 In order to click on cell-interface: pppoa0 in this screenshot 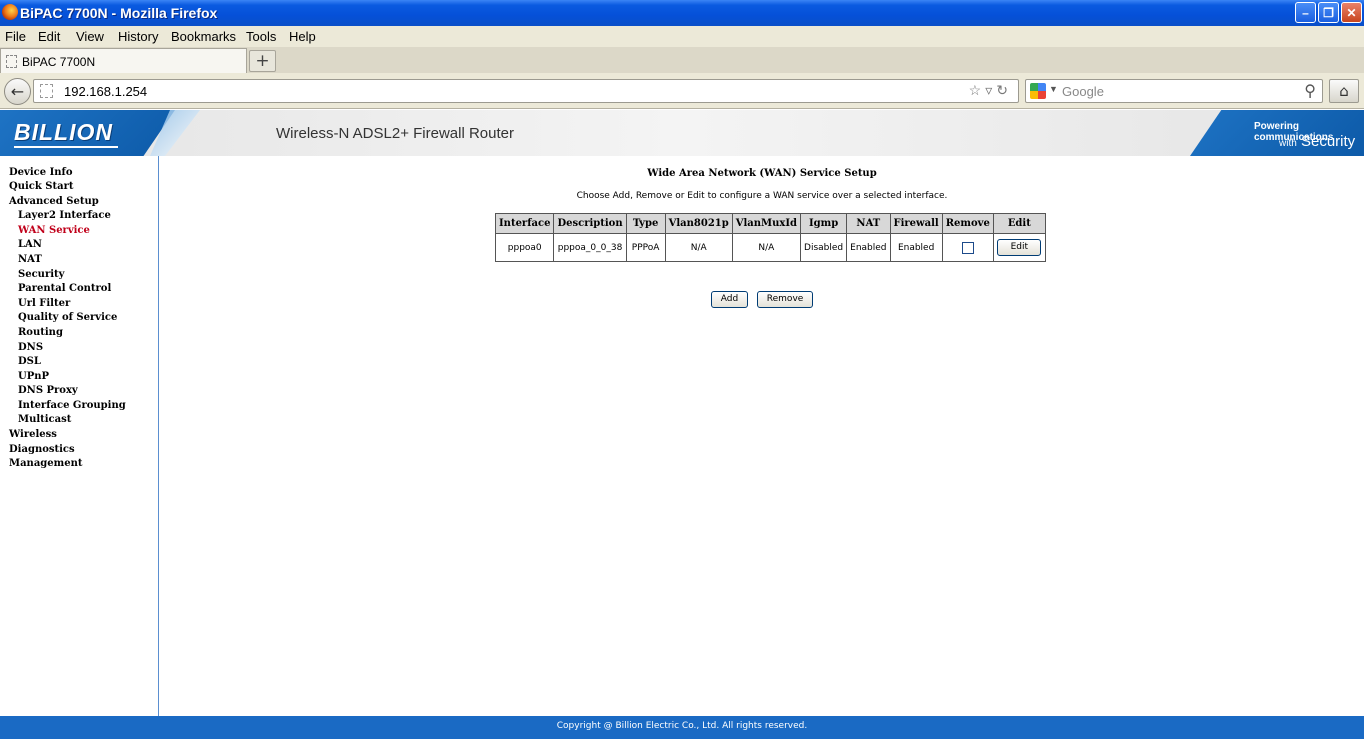, I will do `click(524, 247)`.